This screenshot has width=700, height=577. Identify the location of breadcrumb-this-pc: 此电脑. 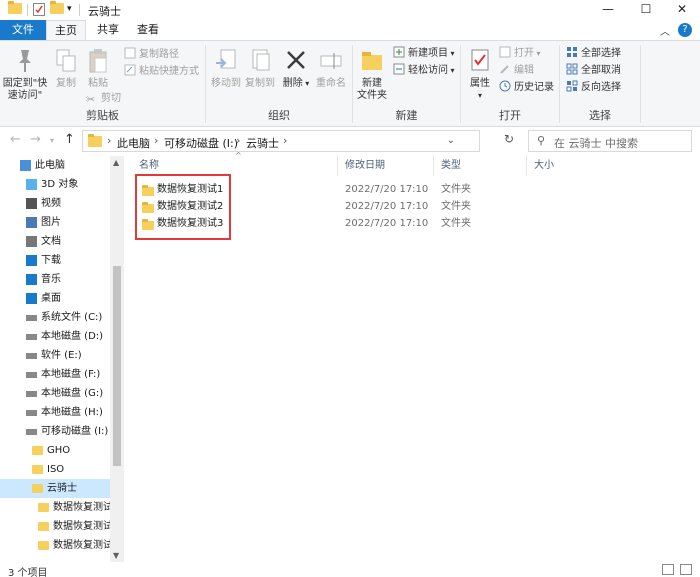
(133, 143).